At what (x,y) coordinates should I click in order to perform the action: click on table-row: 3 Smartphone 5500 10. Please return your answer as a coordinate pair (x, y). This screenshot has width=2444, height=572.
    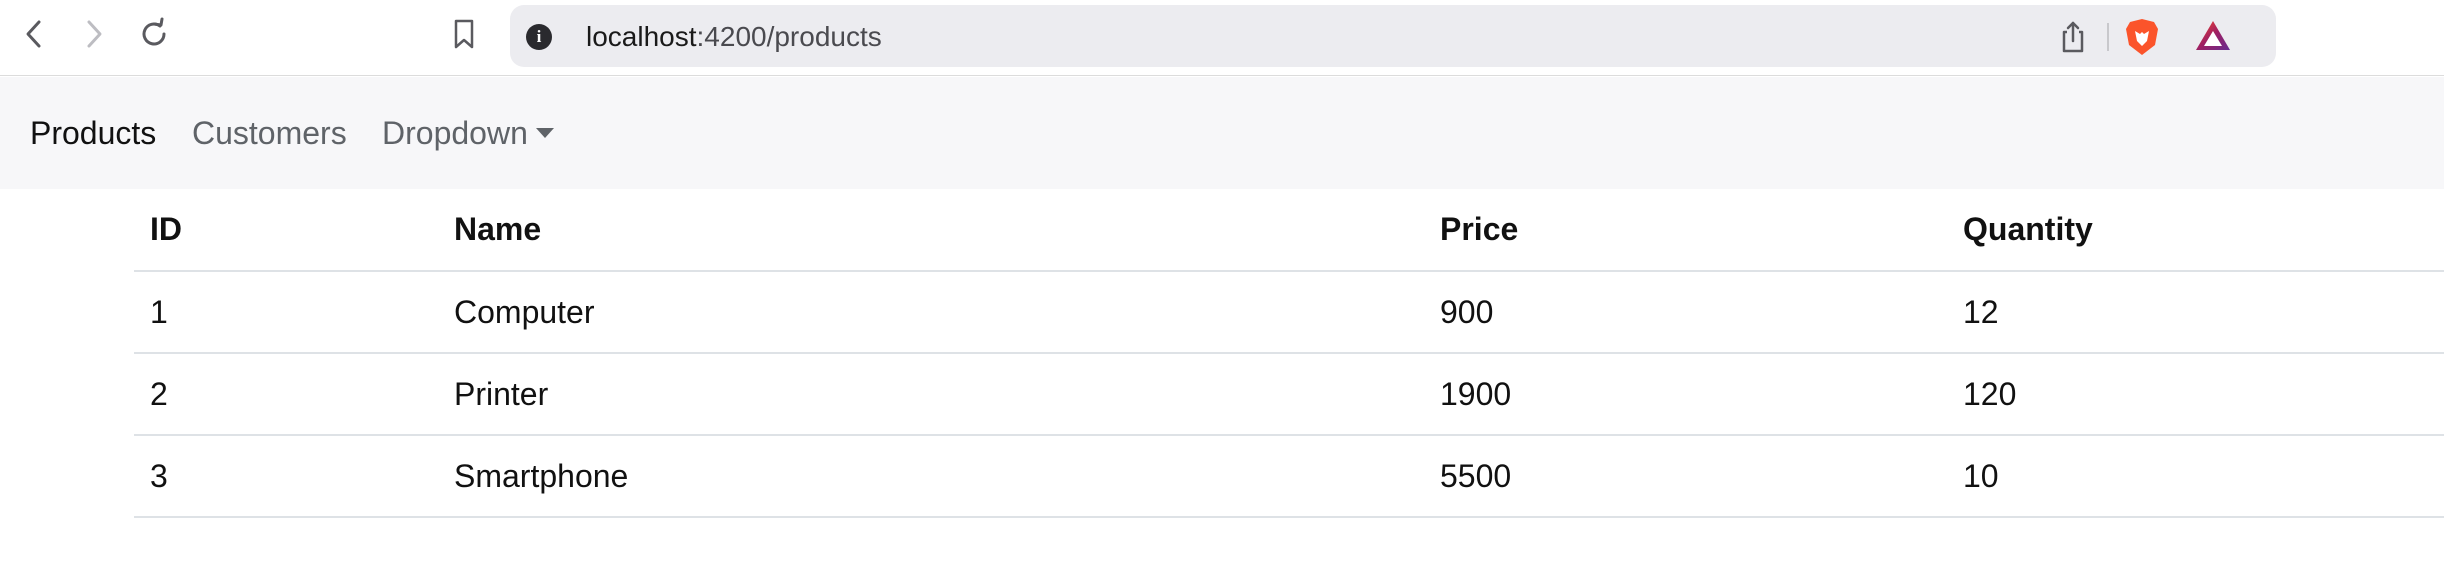
    Looking at the image, I should click on (1289, 476).